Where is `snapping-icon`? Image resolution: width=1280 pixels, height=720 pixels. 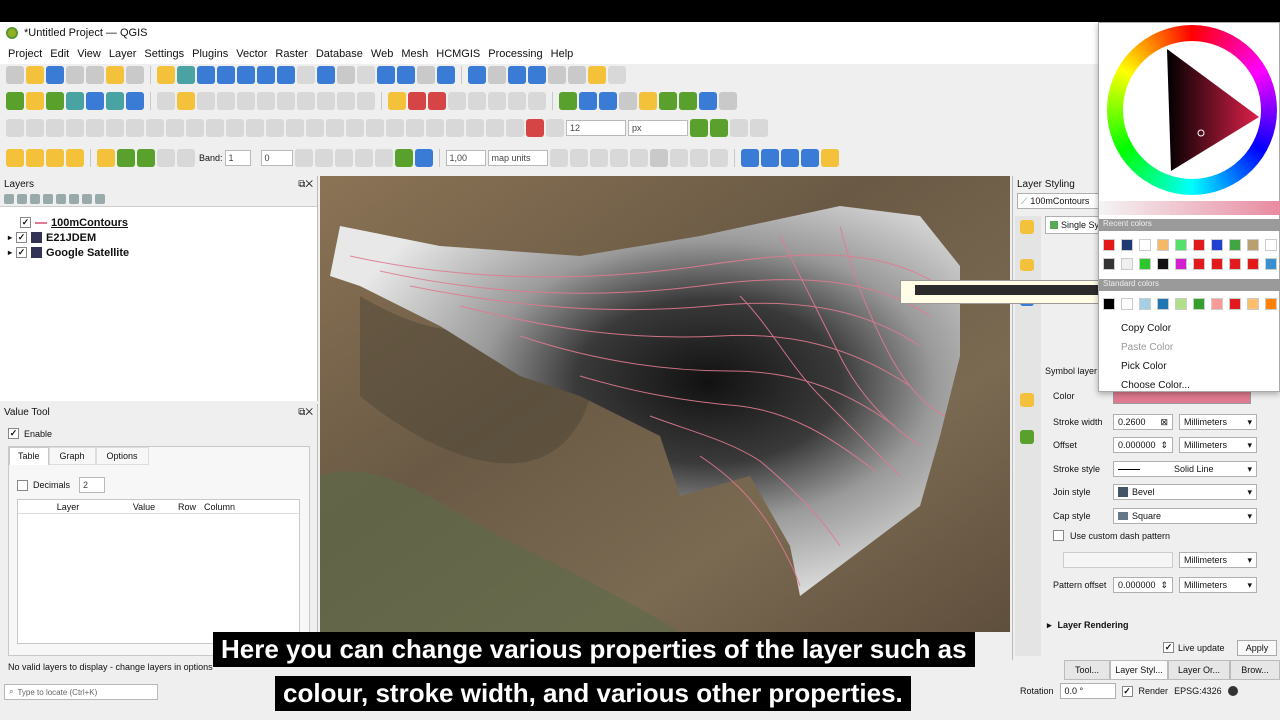 snapping-icon is located at coordinates (395, 128).